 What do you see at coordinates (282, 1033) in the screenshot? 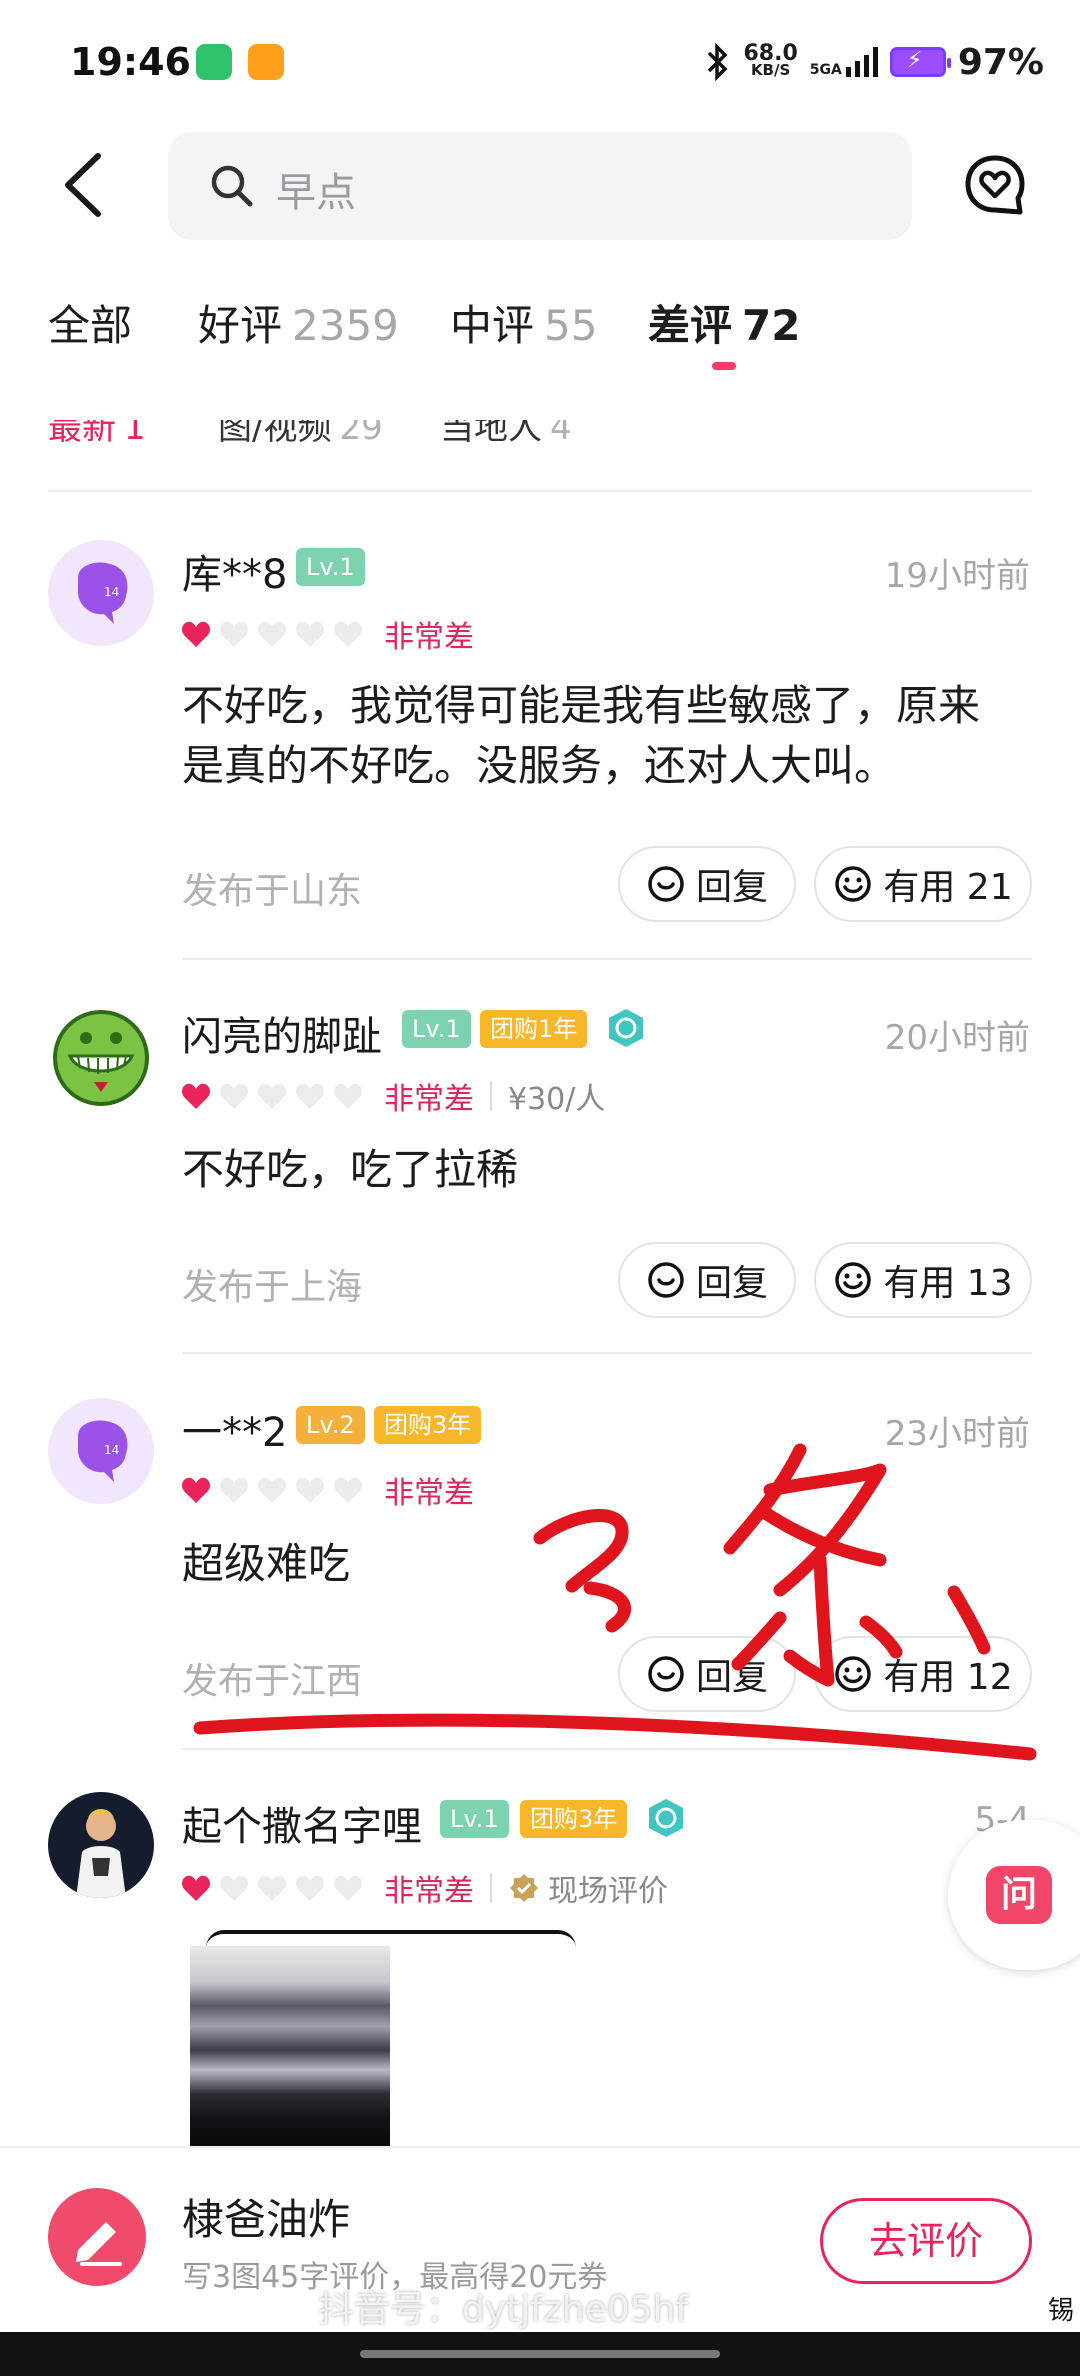
I see `username: 闪亮的脚趾` at bounding box center [282, 1033].